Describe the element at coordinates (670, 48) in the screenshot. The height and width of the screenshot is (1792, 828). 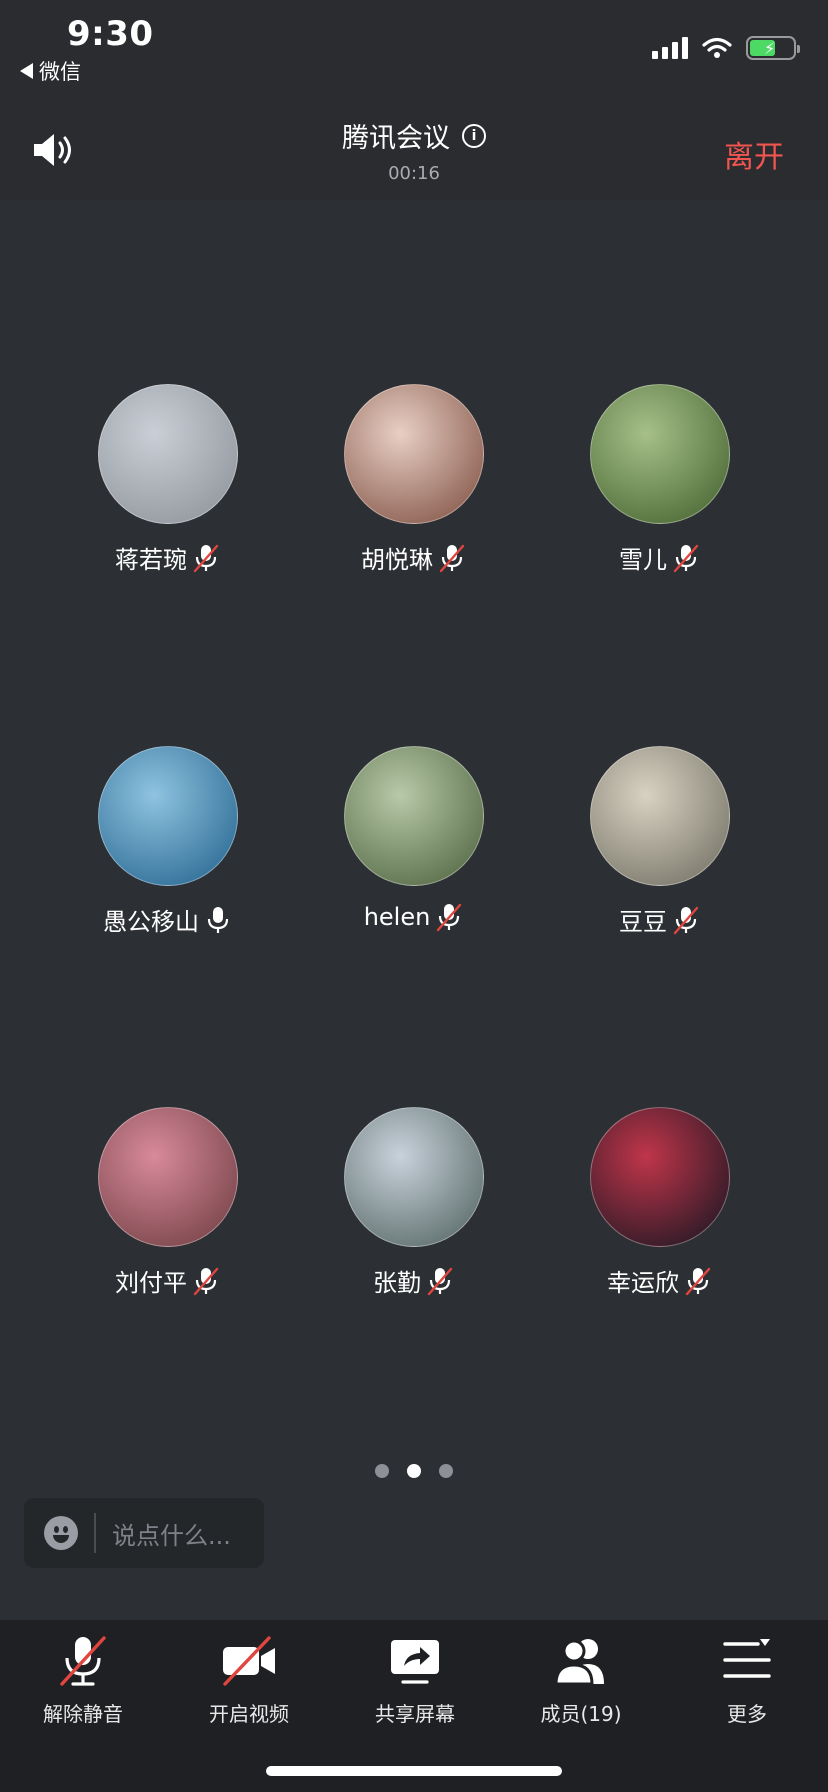
I see `cellular-signal-icon` at that location.